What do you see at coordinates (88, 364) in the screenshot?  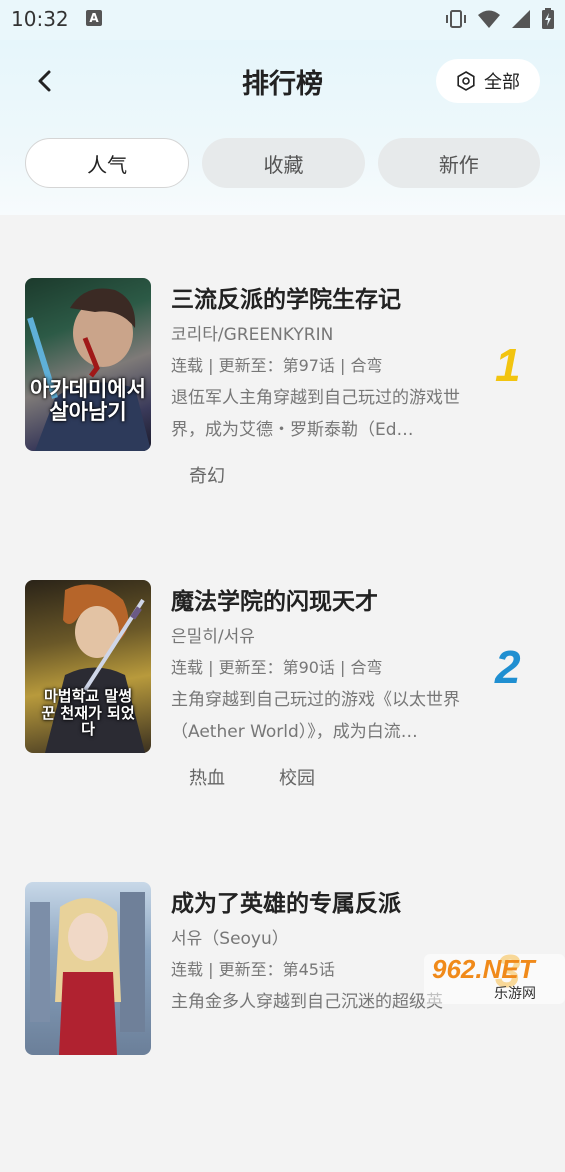 I see `cover-image: 아카데미에서 살아남기` at bounding box center [88, 364].